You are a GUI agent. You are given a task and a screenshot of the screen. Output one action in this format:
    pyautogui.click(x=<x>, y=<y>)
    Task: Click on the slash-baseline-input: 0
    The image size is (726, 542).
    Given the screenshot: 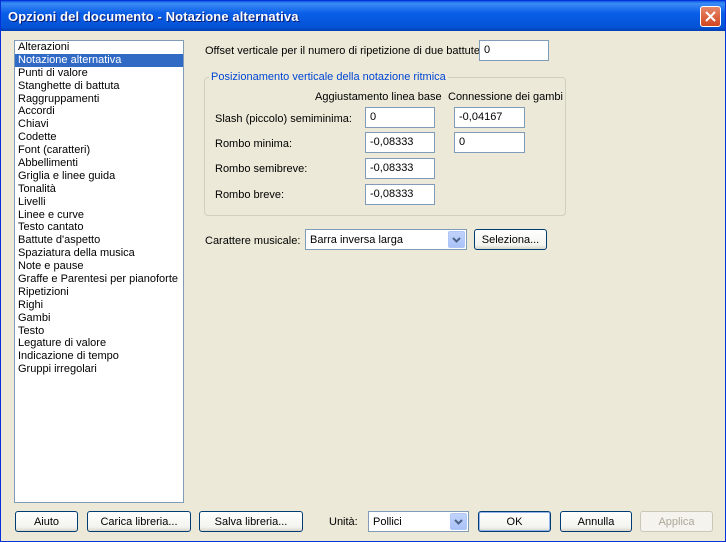 What is the action you would take?
    pyautogui.click(x=400, y=117)
    